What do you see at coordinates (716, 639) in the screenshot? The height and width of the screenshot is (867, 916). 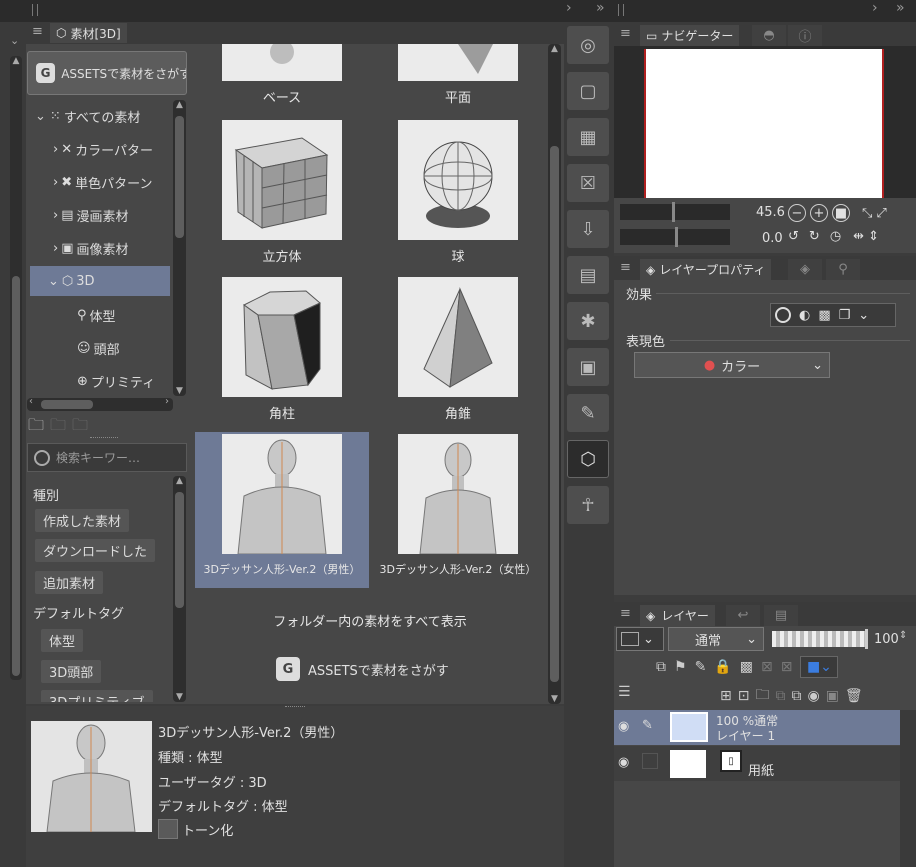 I see `blend-mode-select: 通常 ⌄` at bounding box center [716, 639].